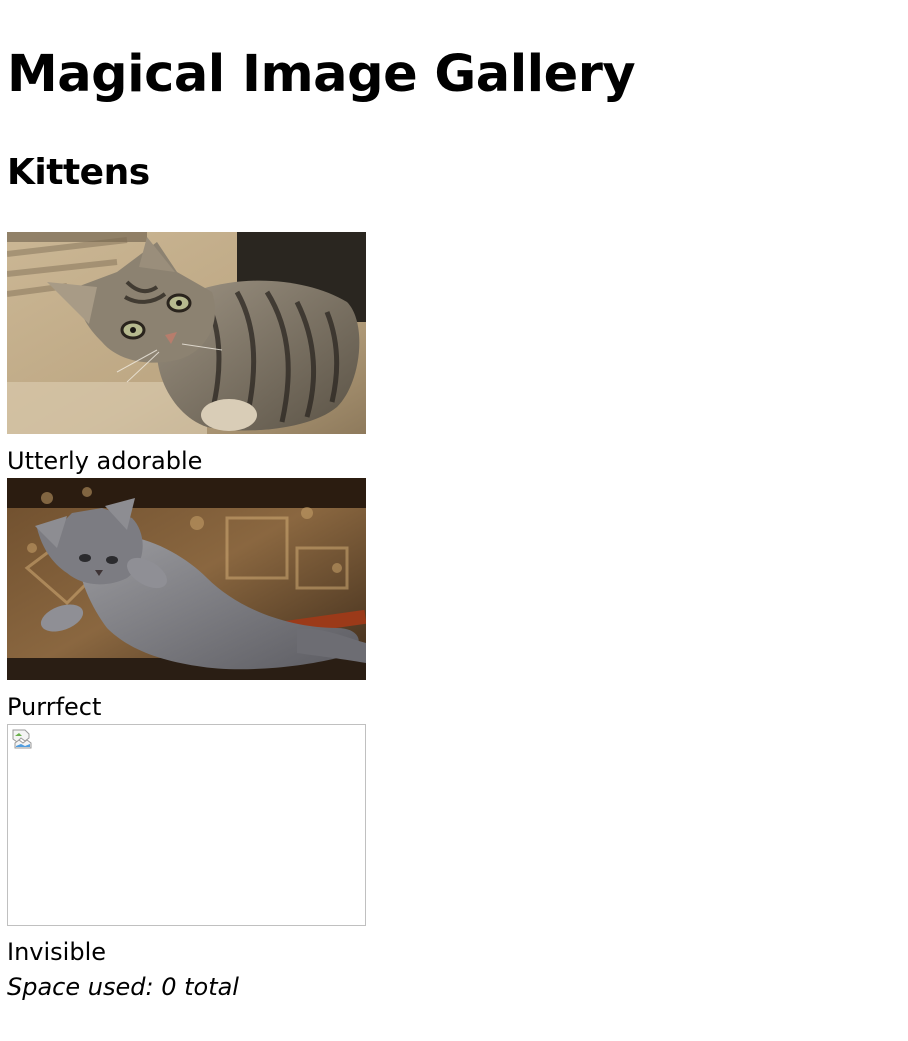 The height and width of the screenshot is (1041, 908). I want to click on gallery-caption: Invisible, so click(56, 952).